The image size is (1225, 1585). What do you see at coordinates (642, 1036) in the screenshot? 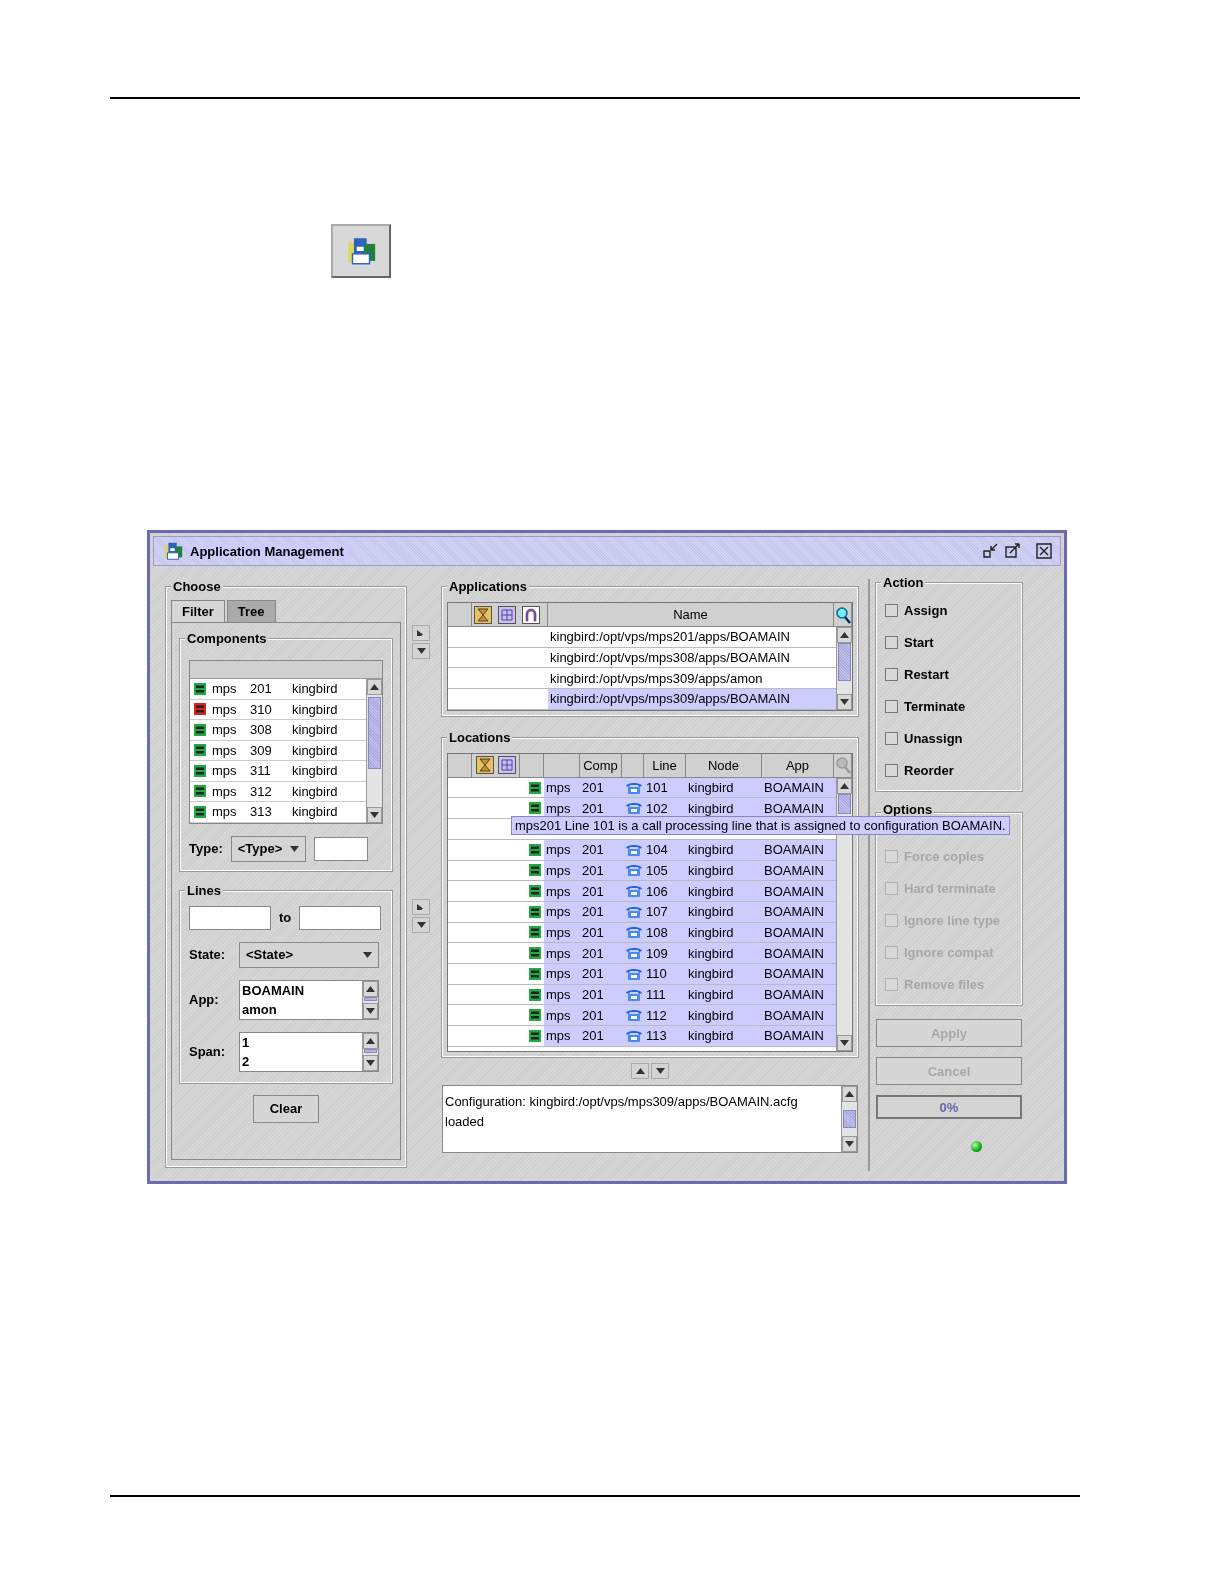
I see `table-row: mps 201 113 kingbird BOAMAIN` at bounding box center [642, 1036].